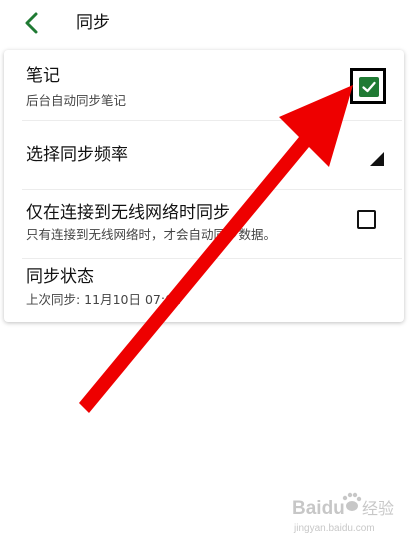 Image resolution: width=409 pixels, height=543 pixels. What do you see at coordinates (103, 299) in the screenshot?
I see `sync-status-subtitle: 上次同步: 11月10日 07:02` at bounding box center [103, 299].